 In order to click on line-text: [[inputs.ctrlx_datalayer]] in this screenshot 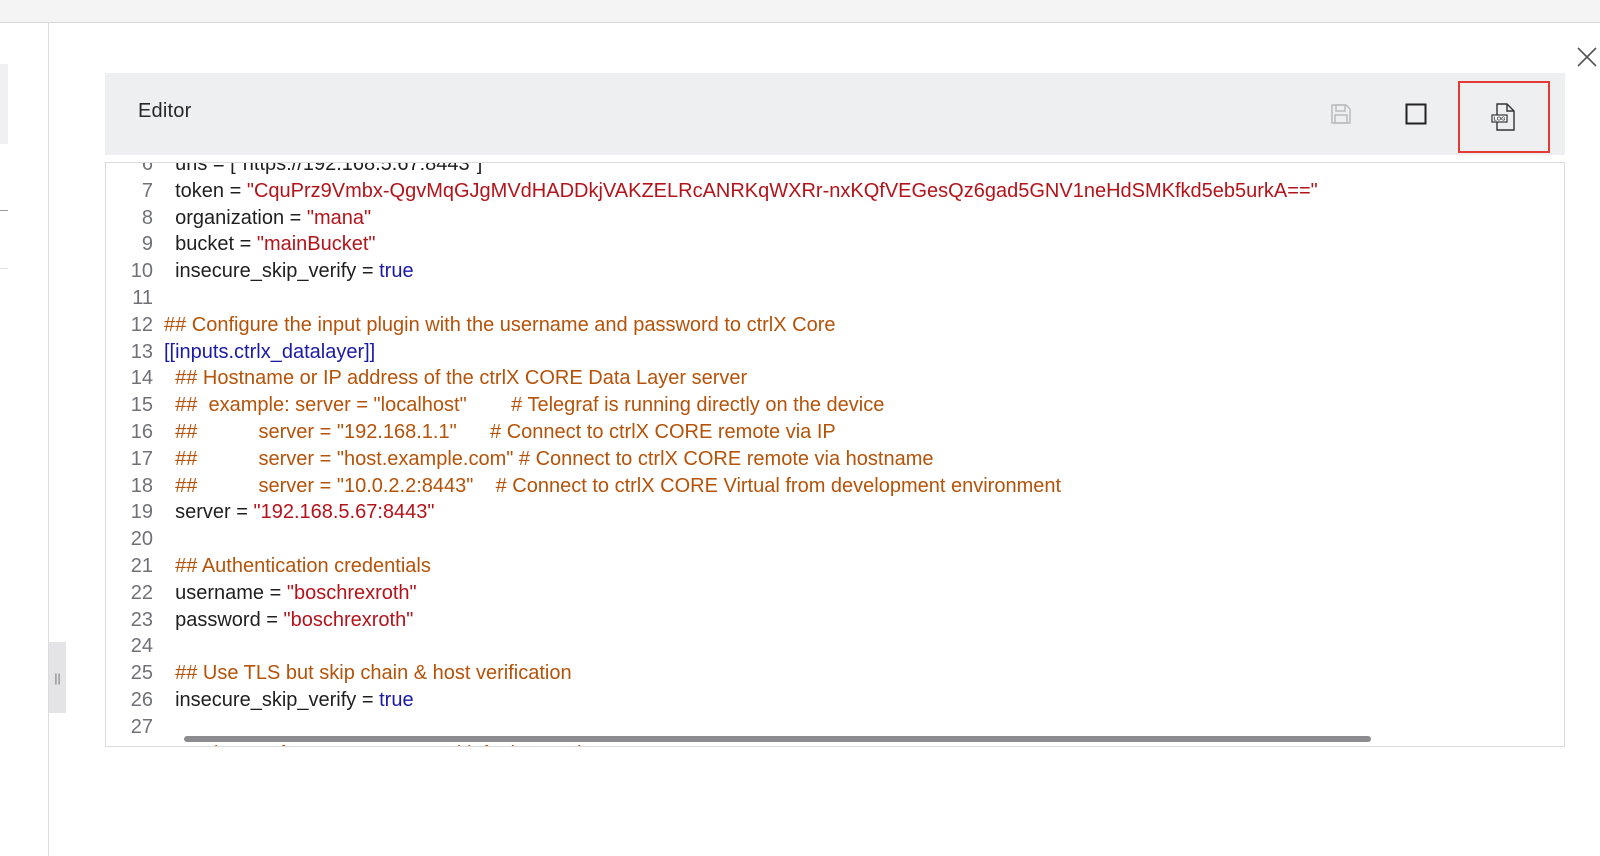, I will do `click(269, 352)`.